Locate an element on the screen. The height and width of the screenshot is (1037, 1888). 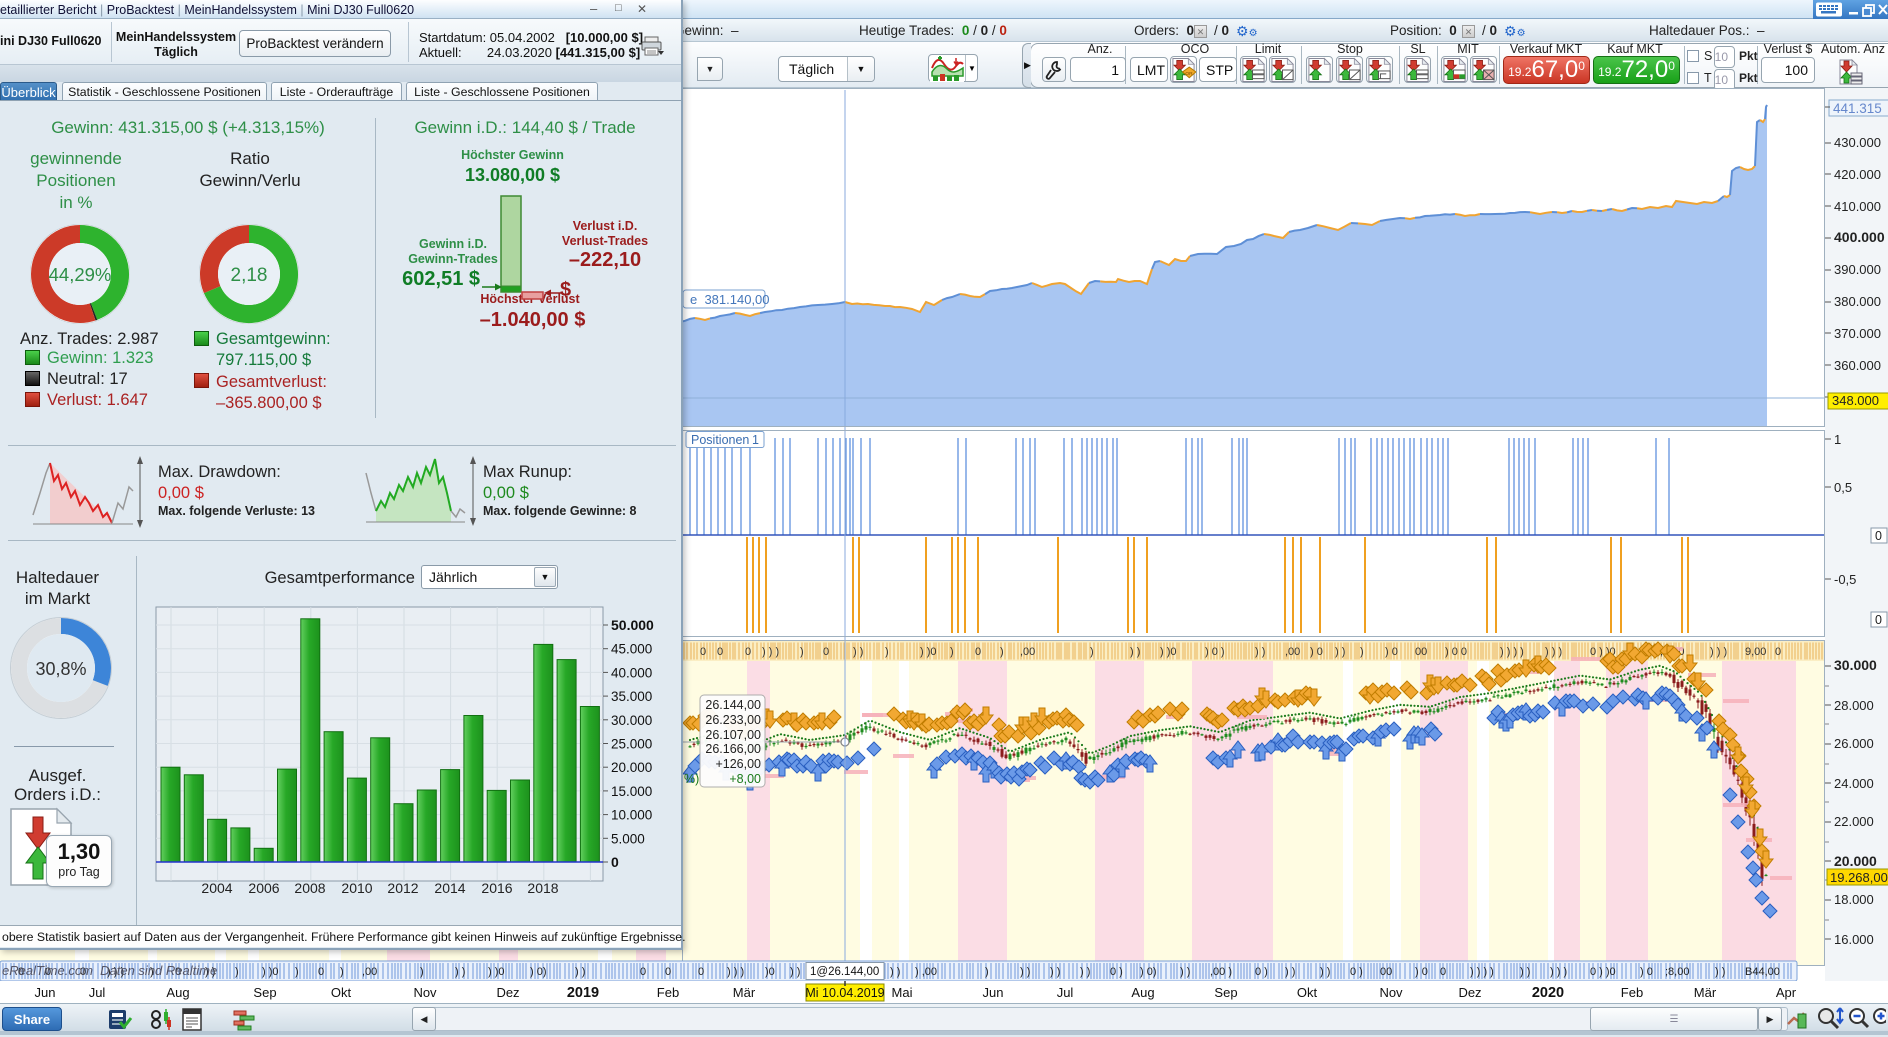
svg-text: 2012 is located at coordinates (402, 888).